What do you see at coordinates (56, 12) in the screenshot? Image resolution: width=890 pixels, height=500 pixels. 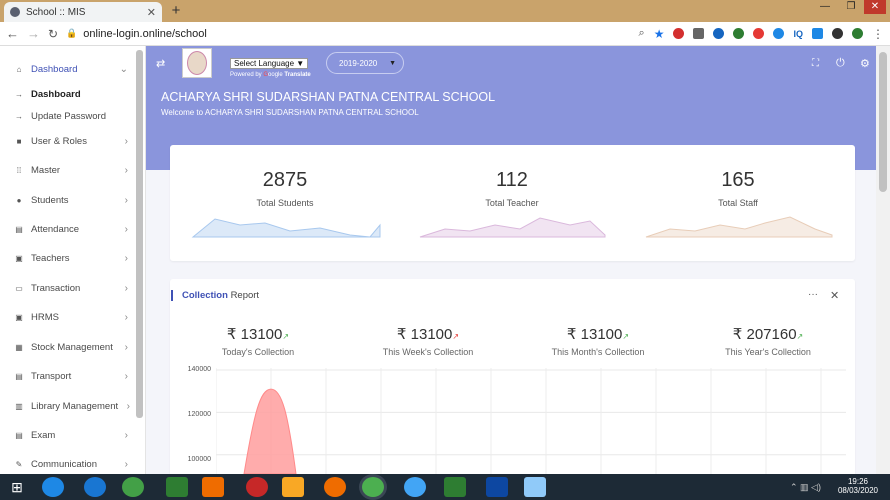 I see `tab-title: School :: MIS` at bounding box center [56, 12].